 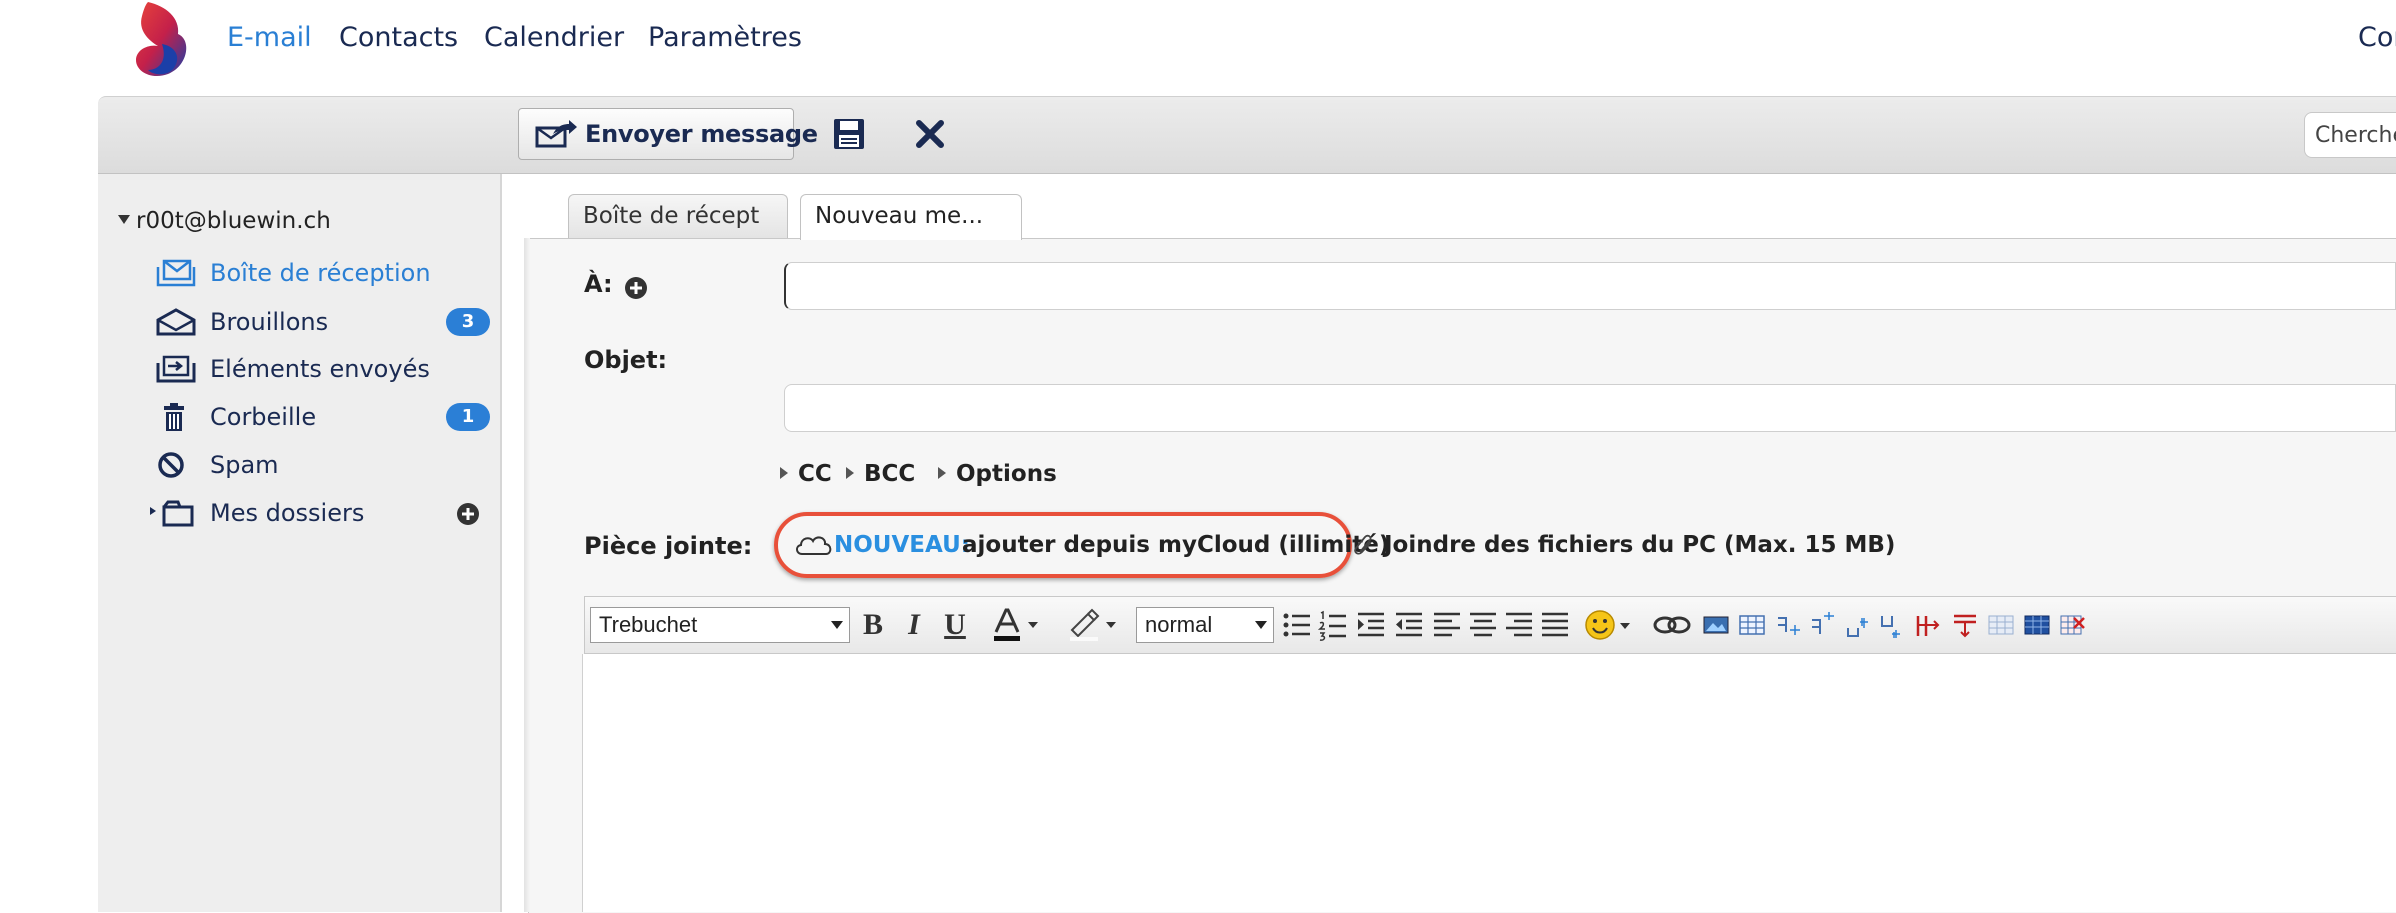 I want to click on delete-row-icon, so click(x=1965, y=625).